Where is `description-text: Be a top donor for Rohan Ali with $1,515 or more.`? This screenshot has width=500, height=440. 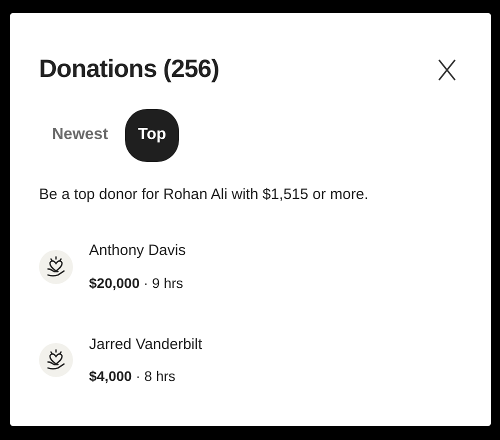 description-text: Be a top donor for Rohan Ali with $1,515 or more. is located at coordinates (204, 194).